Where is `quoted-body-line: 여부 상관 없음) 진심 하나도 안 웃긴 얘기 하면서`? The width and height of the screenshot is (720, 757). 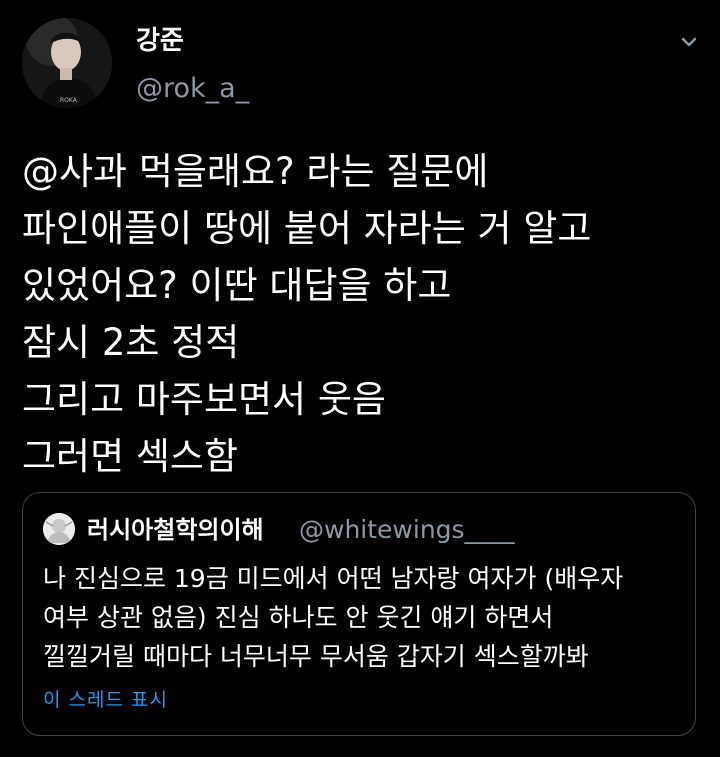 quoted-body-line: 여부 상관 없음) 진심 하나도 안 웃긴 얘기 하면서 is located at coordinates (298, 617).